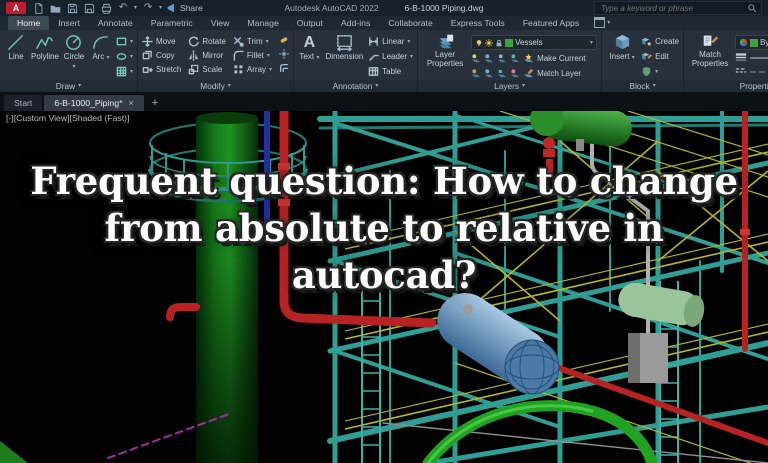 This screenshot has width=768, height=463. What do you see at coordinates (660, 56) in the screenshot?
I see `edit-block-button: Edit` at bounding box center [660, 56].